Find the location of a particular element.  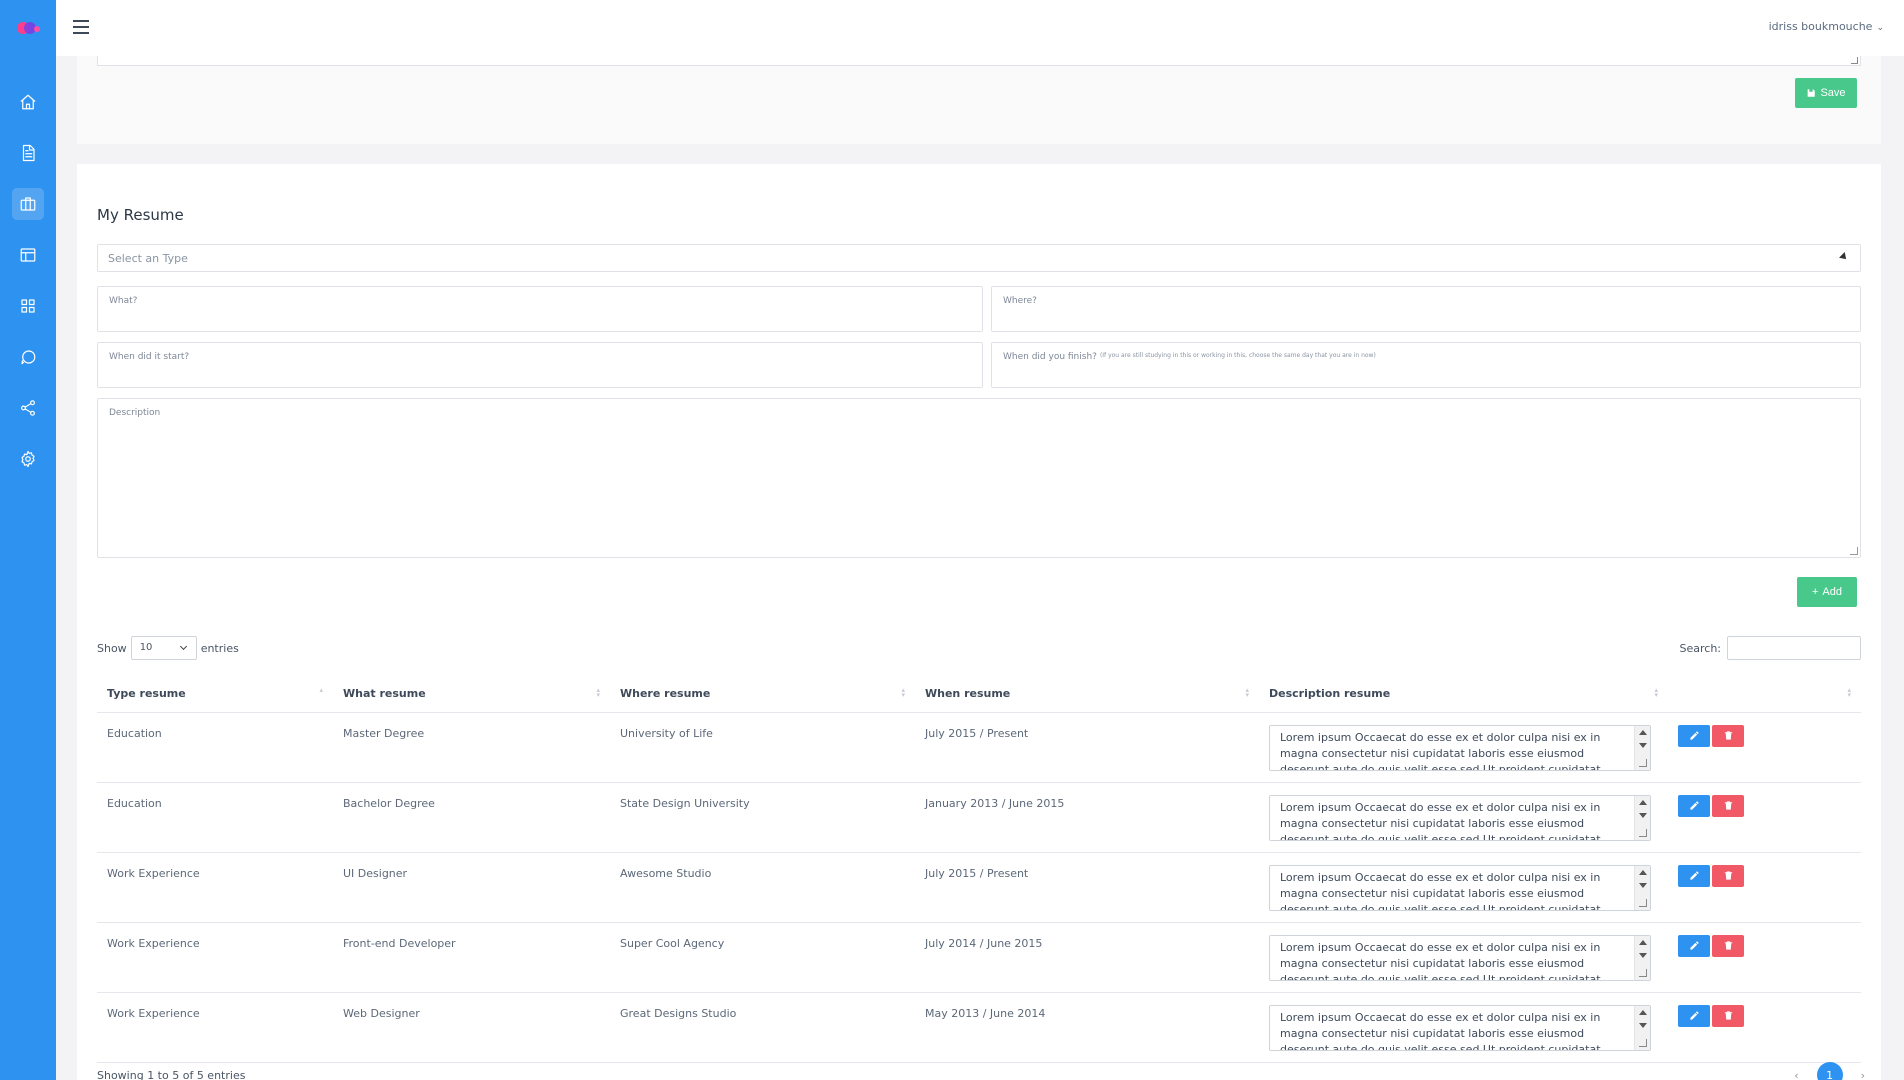

where-field: Where? is located at coordinates (1426, 309).